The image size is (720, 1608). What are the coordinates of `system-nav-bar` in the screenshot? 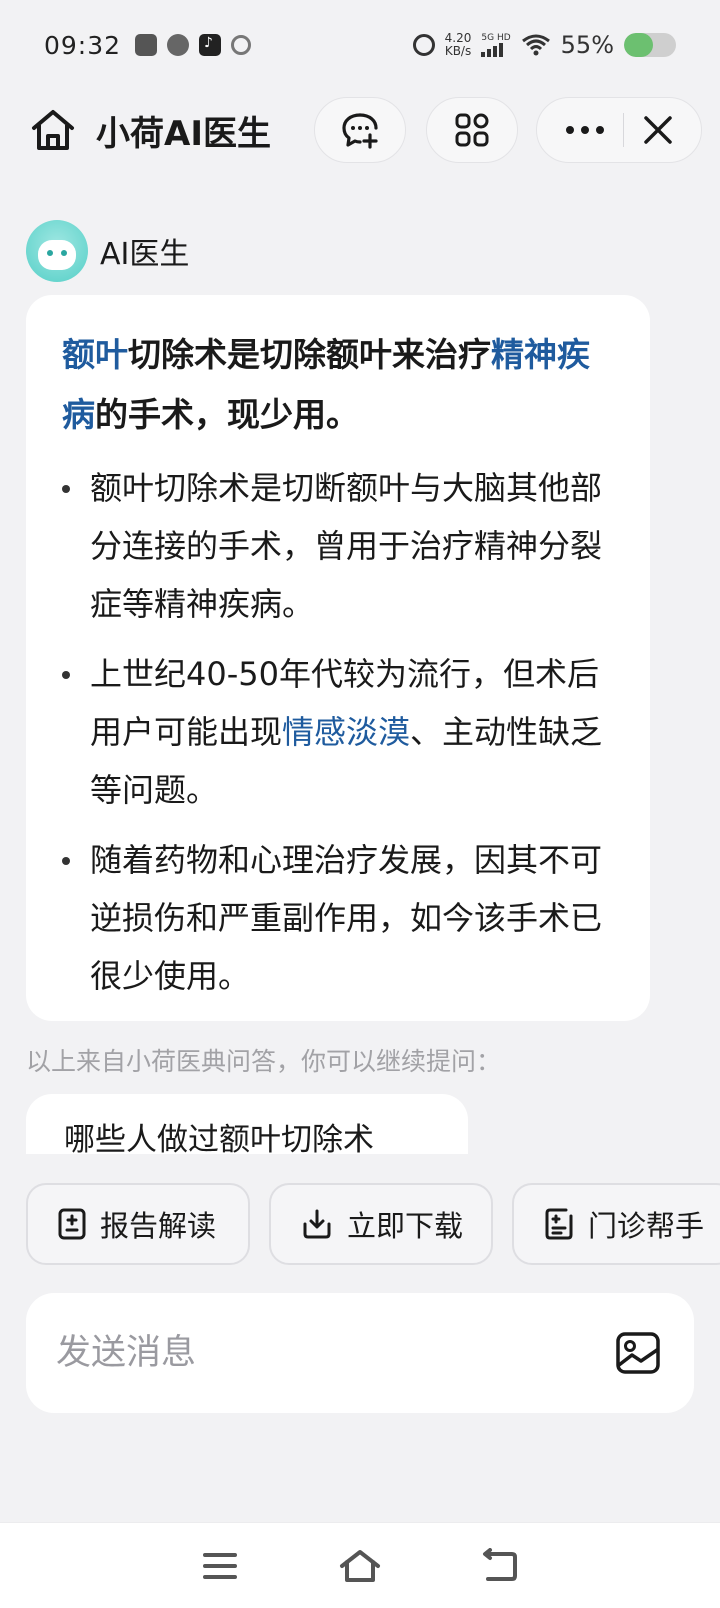 It's located at (360, 1565).